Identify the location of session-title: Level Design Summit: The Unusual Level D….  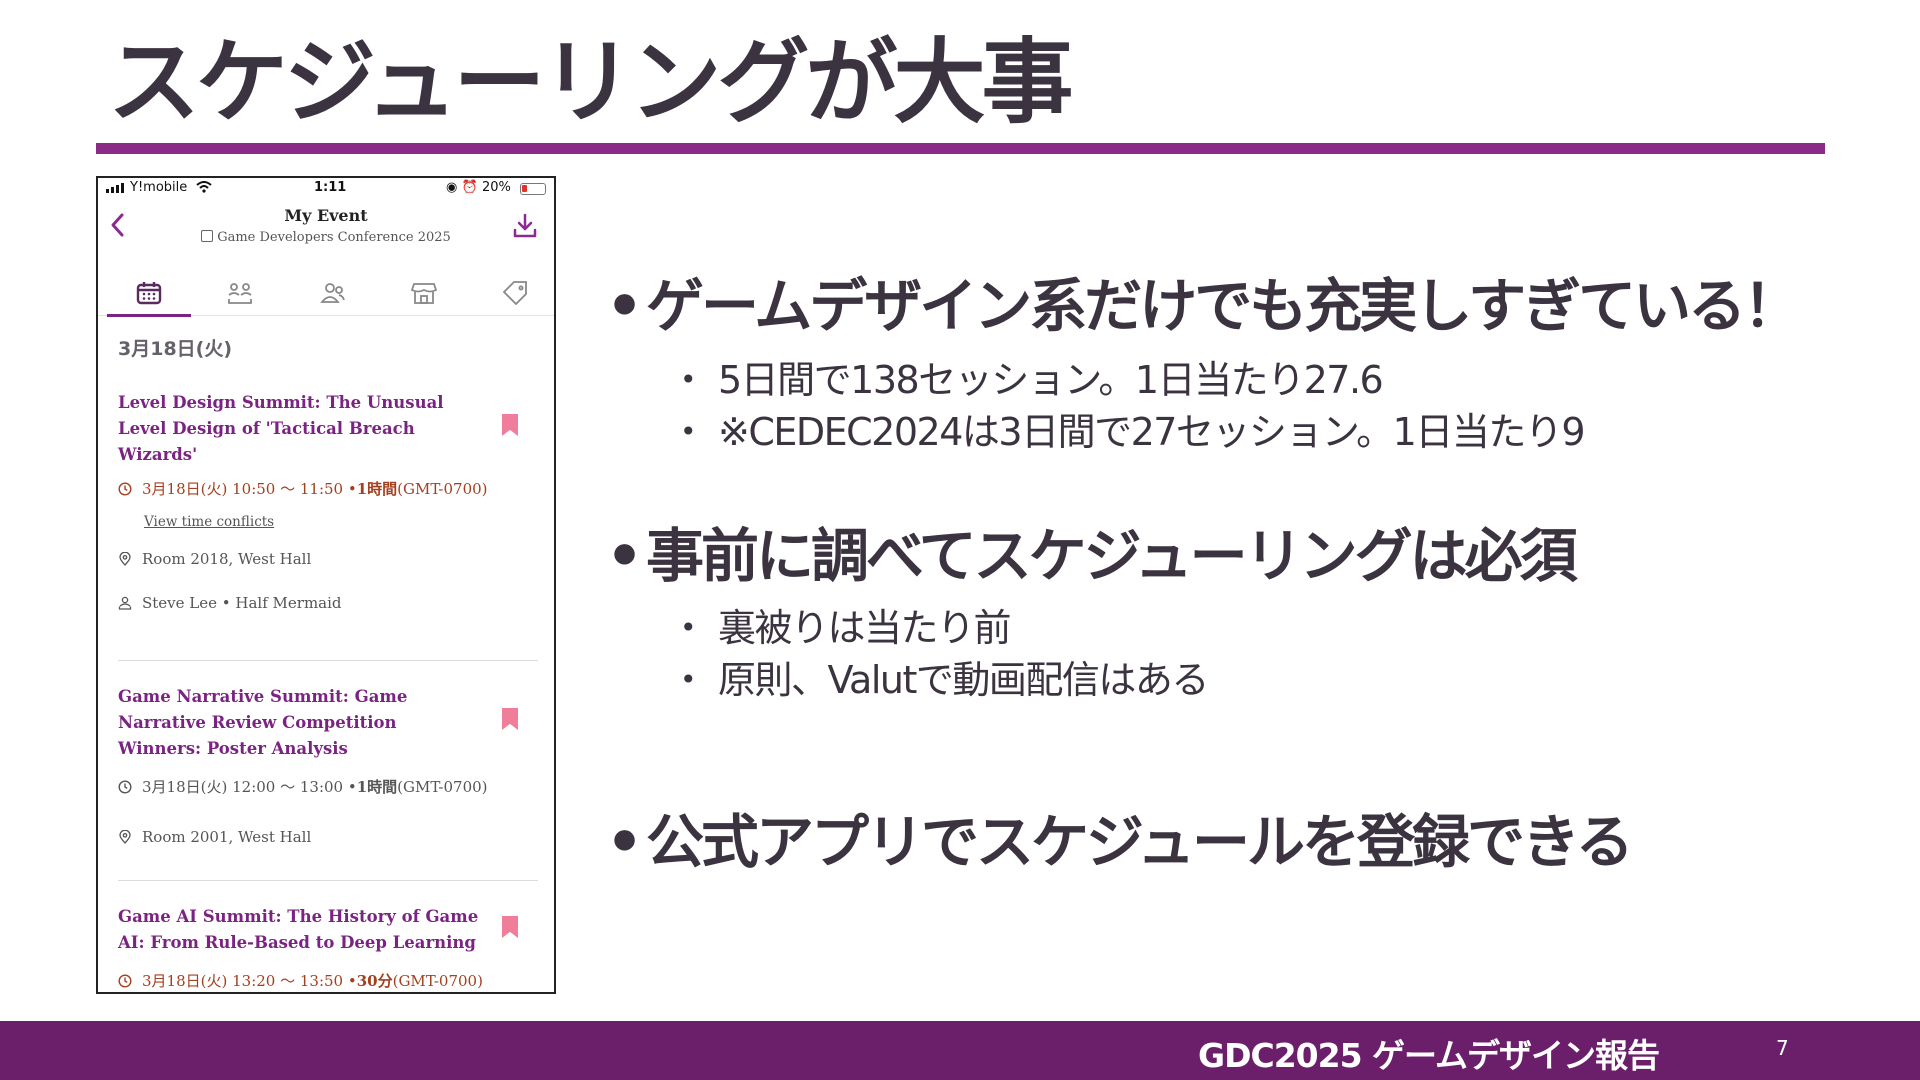
(300, 429).